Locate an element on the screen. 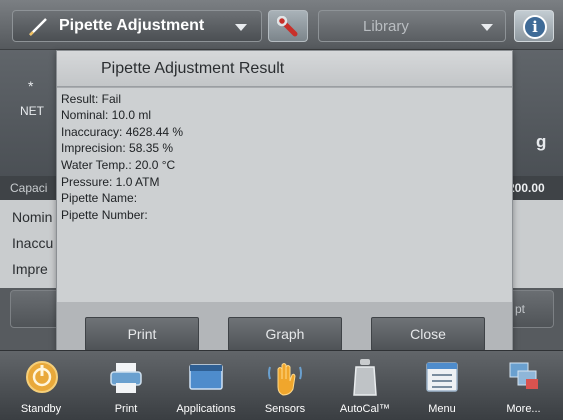  capacity-value: 200.00 is located at coordinates (526, 188).